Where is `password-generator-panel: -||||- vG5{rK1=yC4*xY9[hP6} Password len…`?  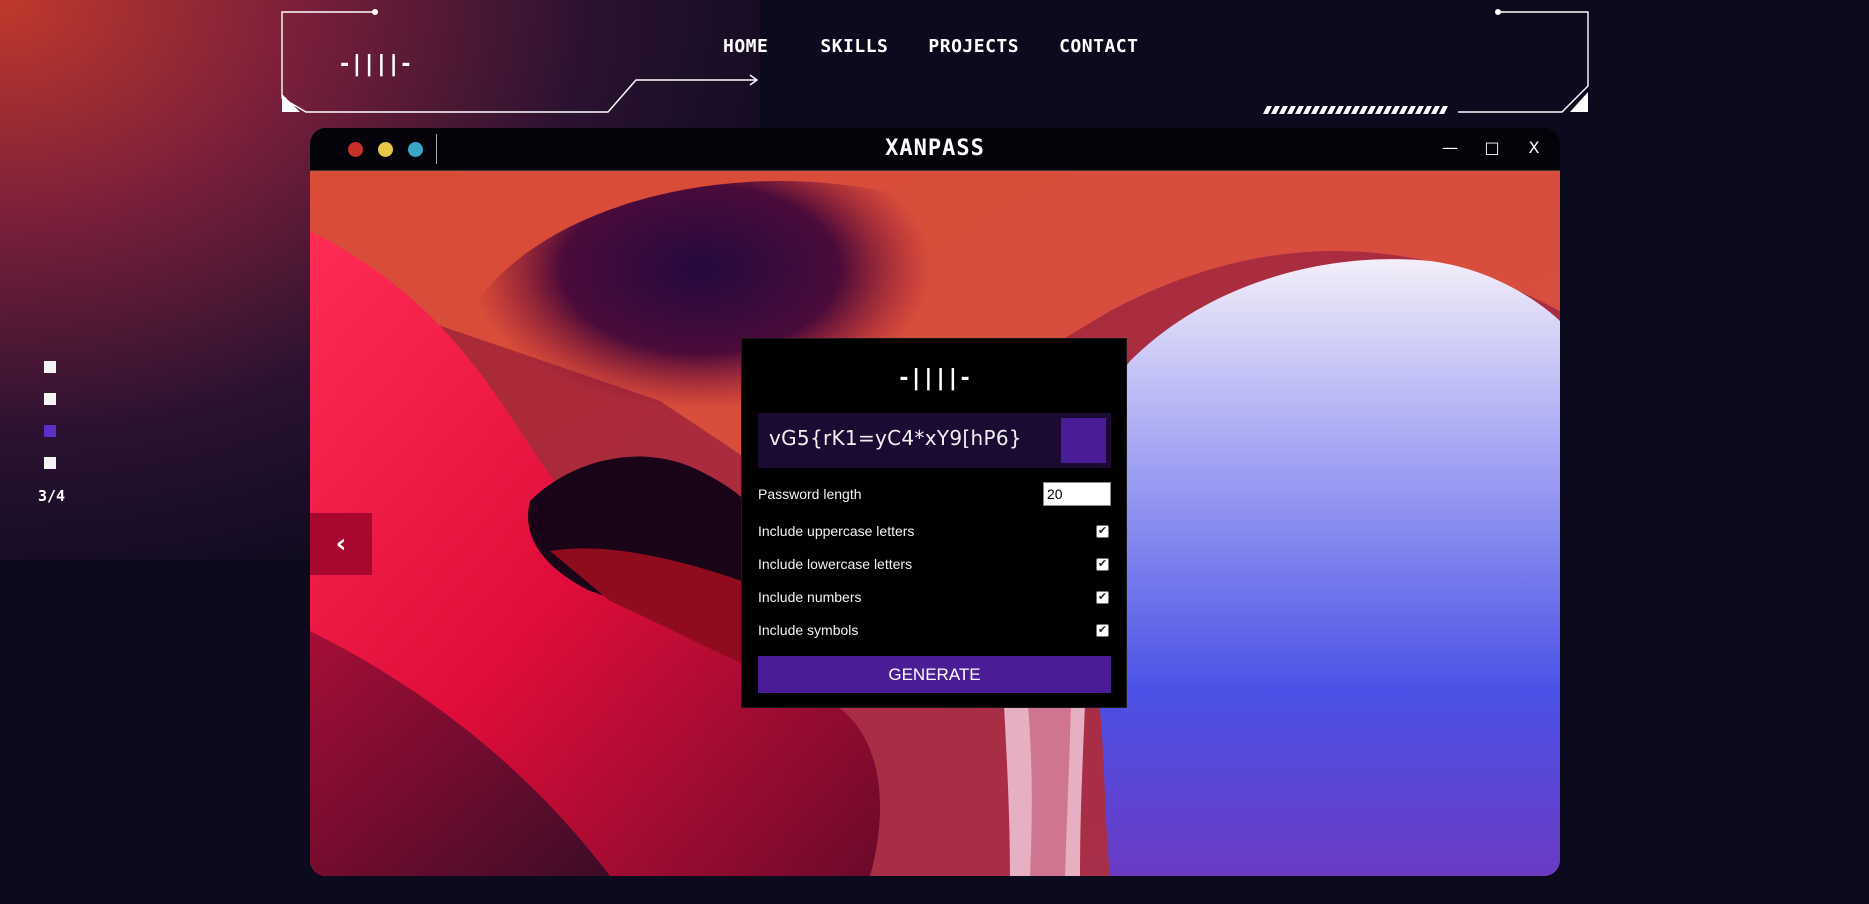 password-generator-panel: -||||- vG5{rK1=yC4*xY9[hP6} Password len… is located at coordinates (934, 523).